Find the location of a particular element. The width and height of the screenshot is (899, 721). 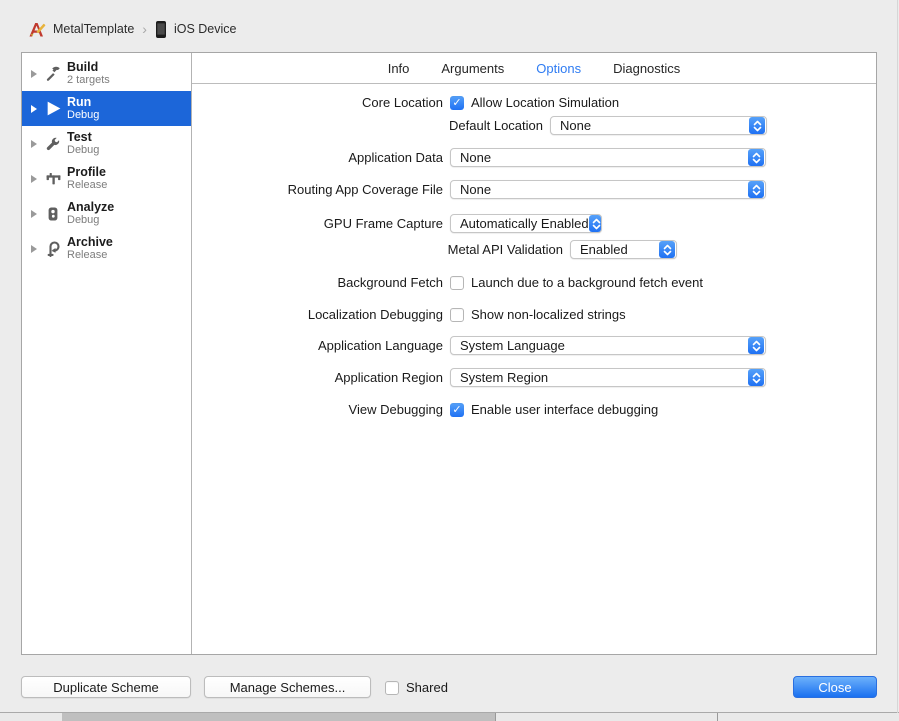

iphone-device-icon is located at coordinates (161, 29).